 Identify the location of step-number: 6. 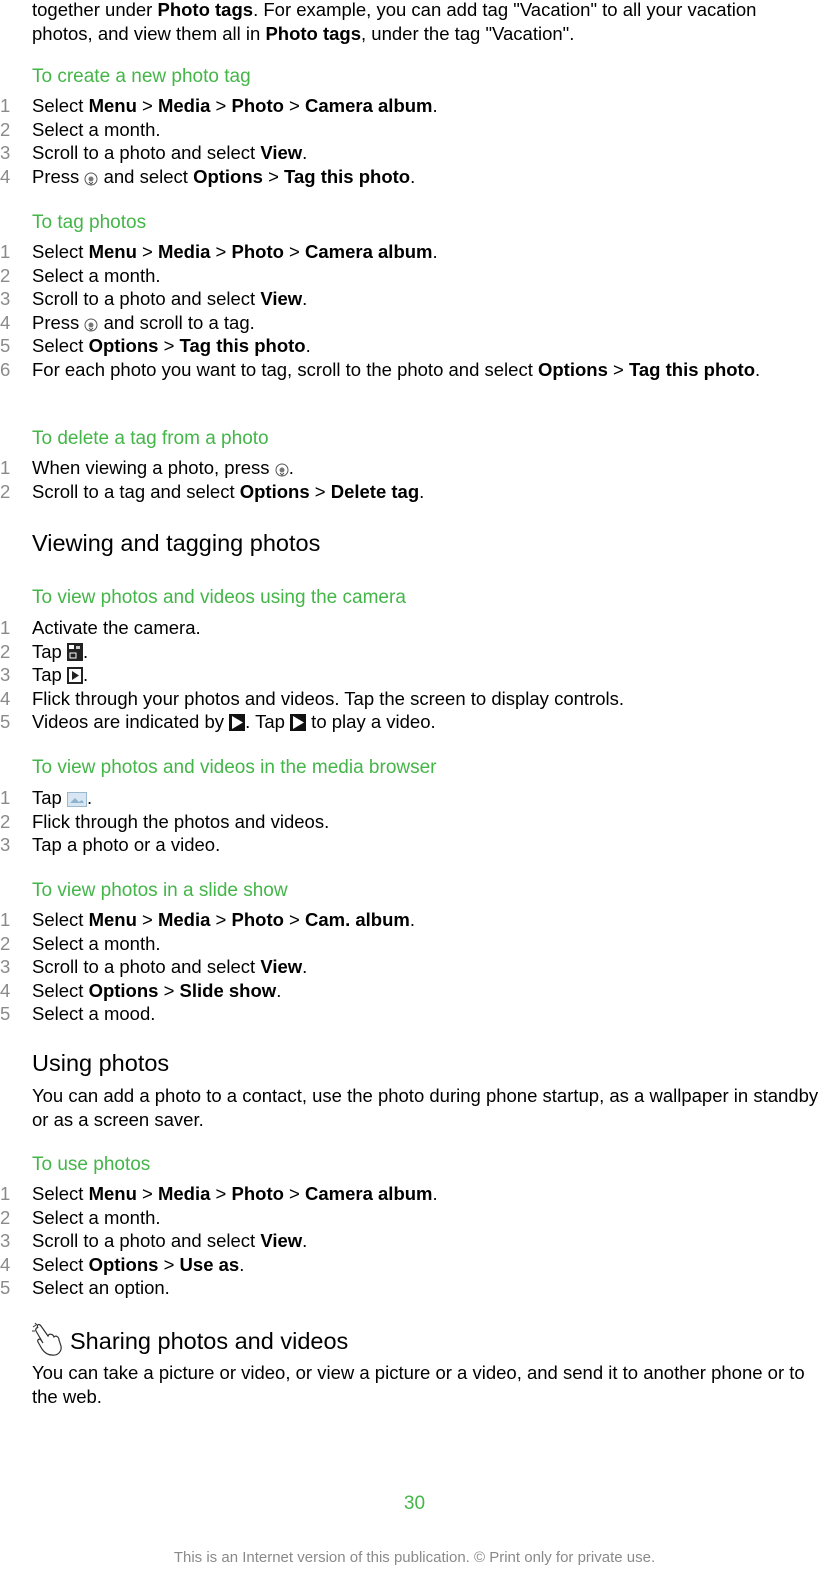
(5, 369).